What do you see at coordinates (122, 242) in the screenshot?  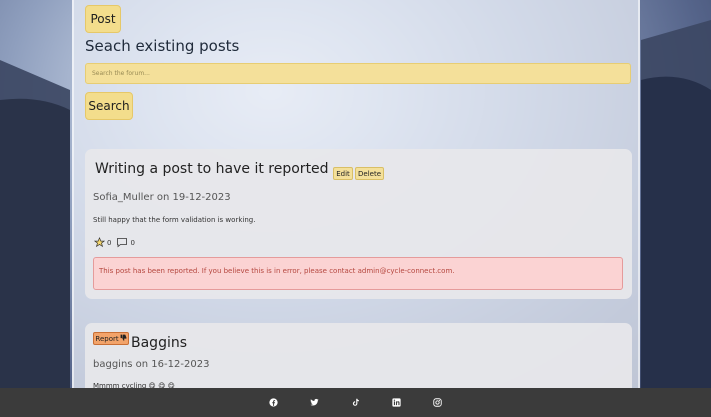 I see `comment-icon` at bounding box center [122, 242].